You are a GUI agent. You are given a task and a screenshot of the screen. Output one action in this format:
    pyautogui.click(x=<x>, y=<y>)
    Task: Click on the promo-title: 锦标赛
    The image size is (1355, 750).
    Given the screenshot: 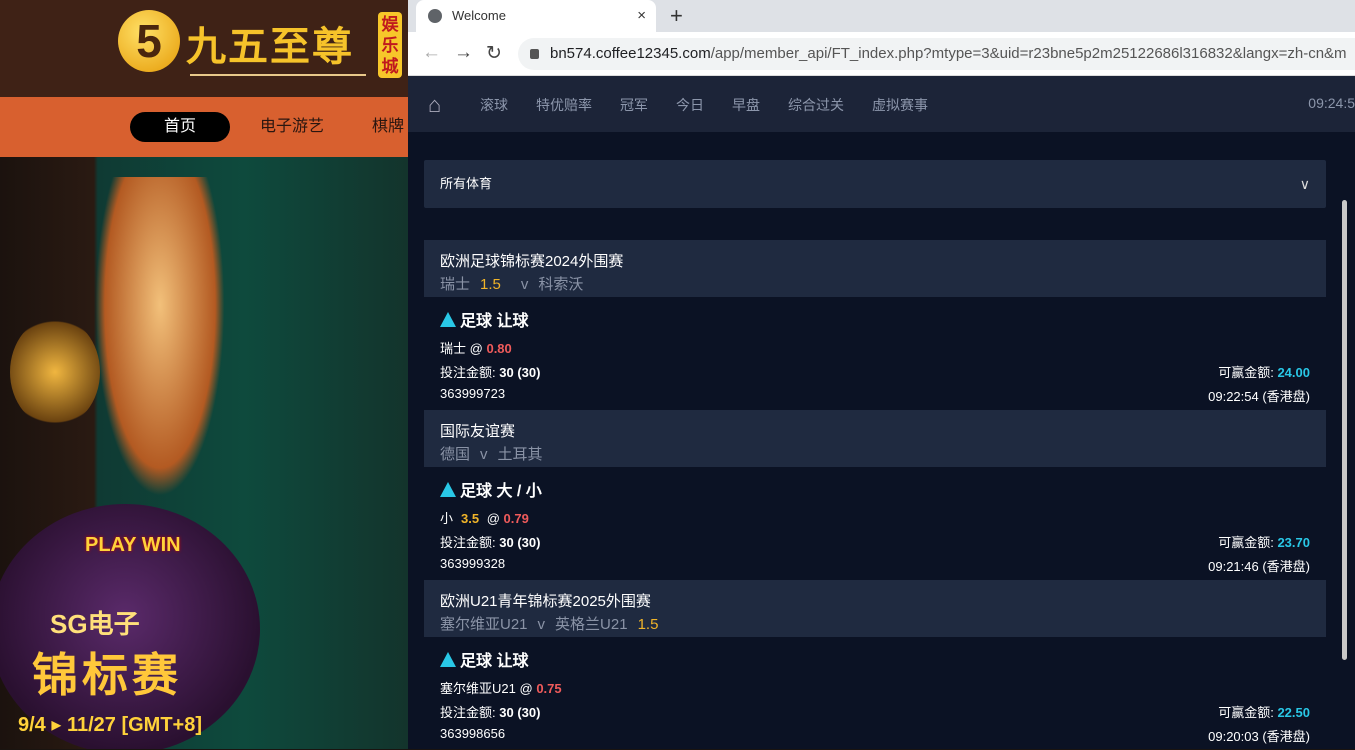 What is the action you would take?
    pyautogui.click(x=107, y=675)
    